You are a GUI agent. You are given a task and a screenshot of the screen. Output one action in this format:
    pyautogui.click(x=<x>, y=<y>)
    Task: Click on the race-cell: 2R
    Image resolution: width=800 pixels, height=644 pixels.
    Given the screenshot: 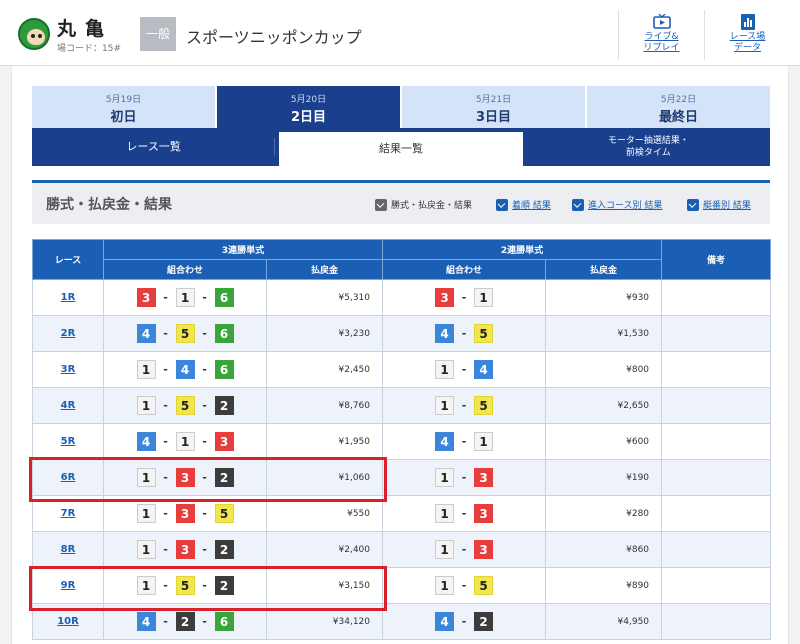 What is the action you would take?
    pyautogui.click(x=68, y=333)
    